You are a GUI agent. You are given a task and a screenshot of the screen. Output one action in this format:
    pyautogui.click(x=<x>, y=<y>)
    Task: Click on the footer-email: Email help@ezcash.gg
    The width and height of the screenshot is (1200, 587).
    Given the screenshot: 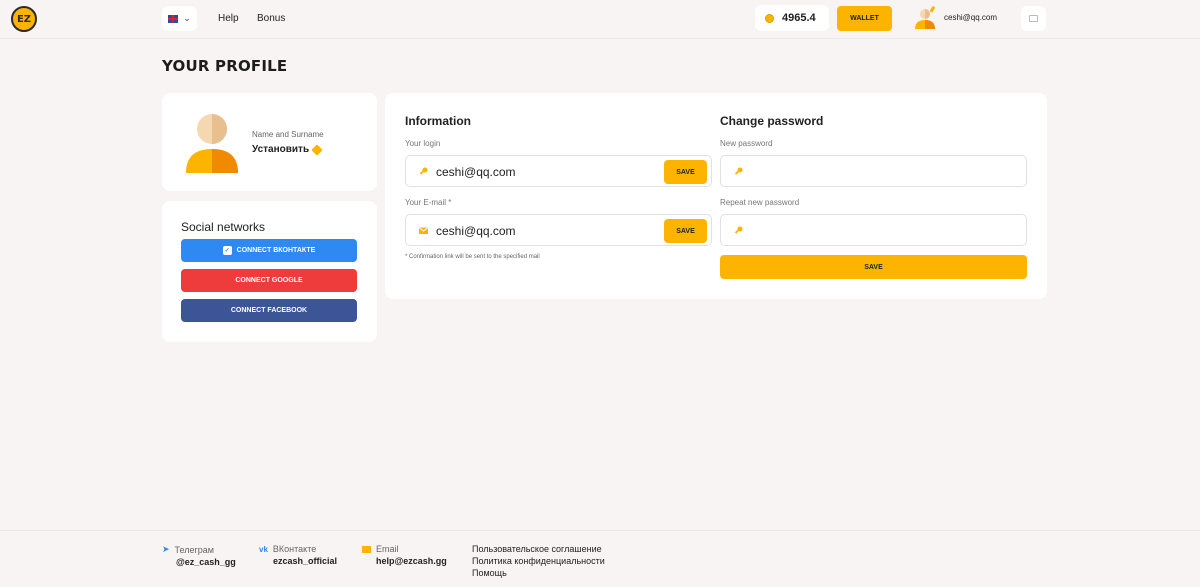 What is the action you would take?
    pyautogui.click(x=404, y=555)
    